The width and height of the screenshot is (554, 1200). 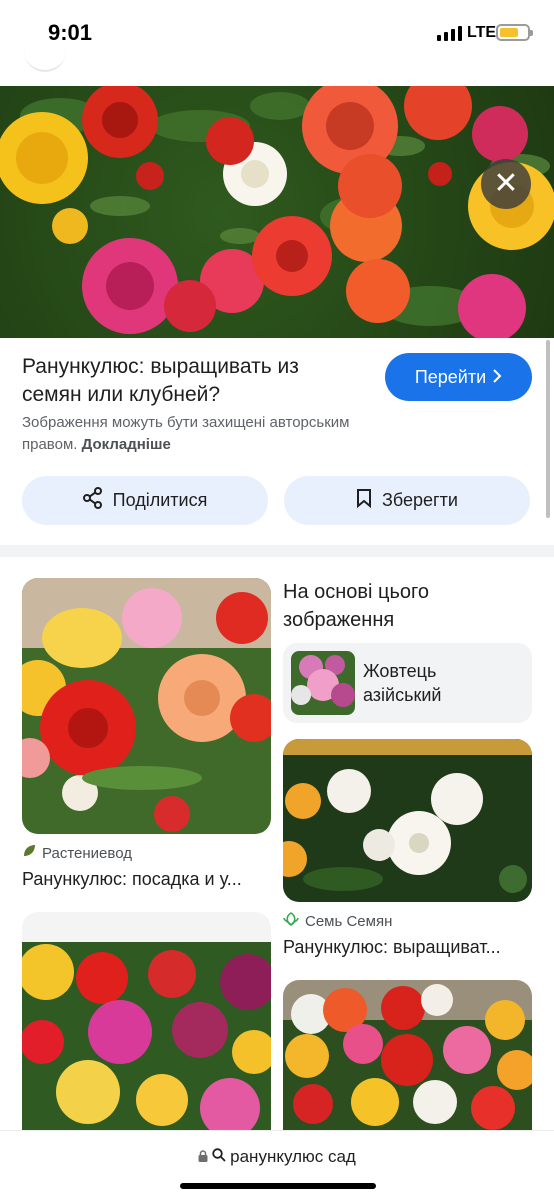 I want to click on address-query: ранункулюс сад, so click(x=293, y=1156).